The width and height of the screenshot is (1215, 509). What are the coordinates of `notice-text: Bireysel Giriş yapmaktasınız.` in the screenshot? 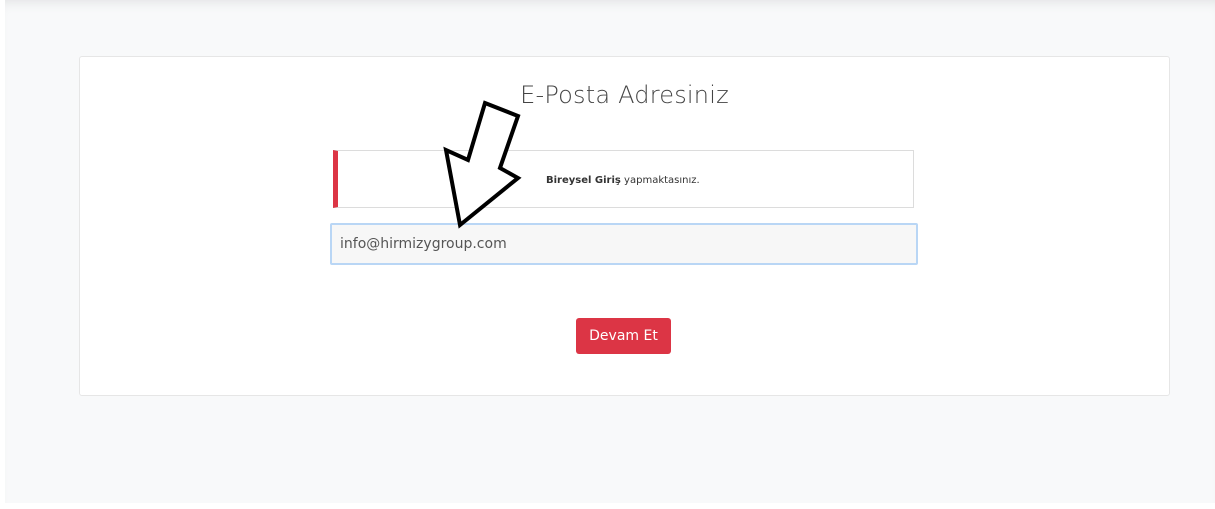 It's located at (623, 180).